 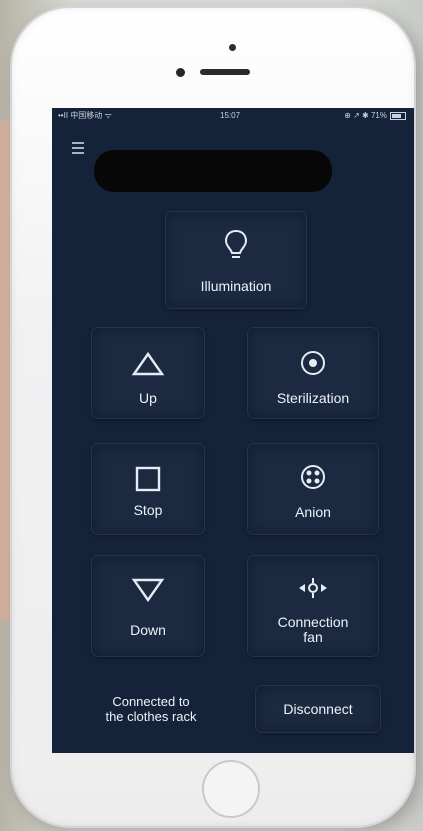 What do you see at coordinates (230, 115) in the screenshot?
I see `status-time: 15:07` at bounding box center [230, 115].